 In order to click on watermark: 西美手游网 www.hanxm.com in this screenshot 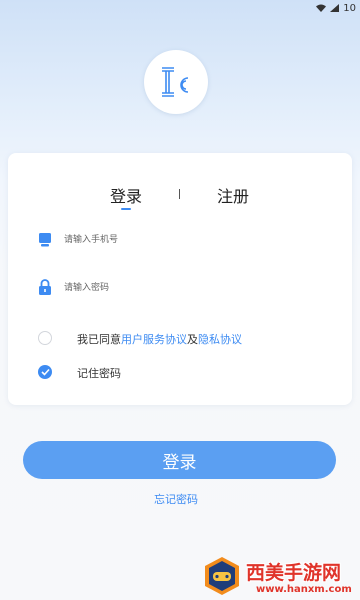, I will do `click(280, 576)`.